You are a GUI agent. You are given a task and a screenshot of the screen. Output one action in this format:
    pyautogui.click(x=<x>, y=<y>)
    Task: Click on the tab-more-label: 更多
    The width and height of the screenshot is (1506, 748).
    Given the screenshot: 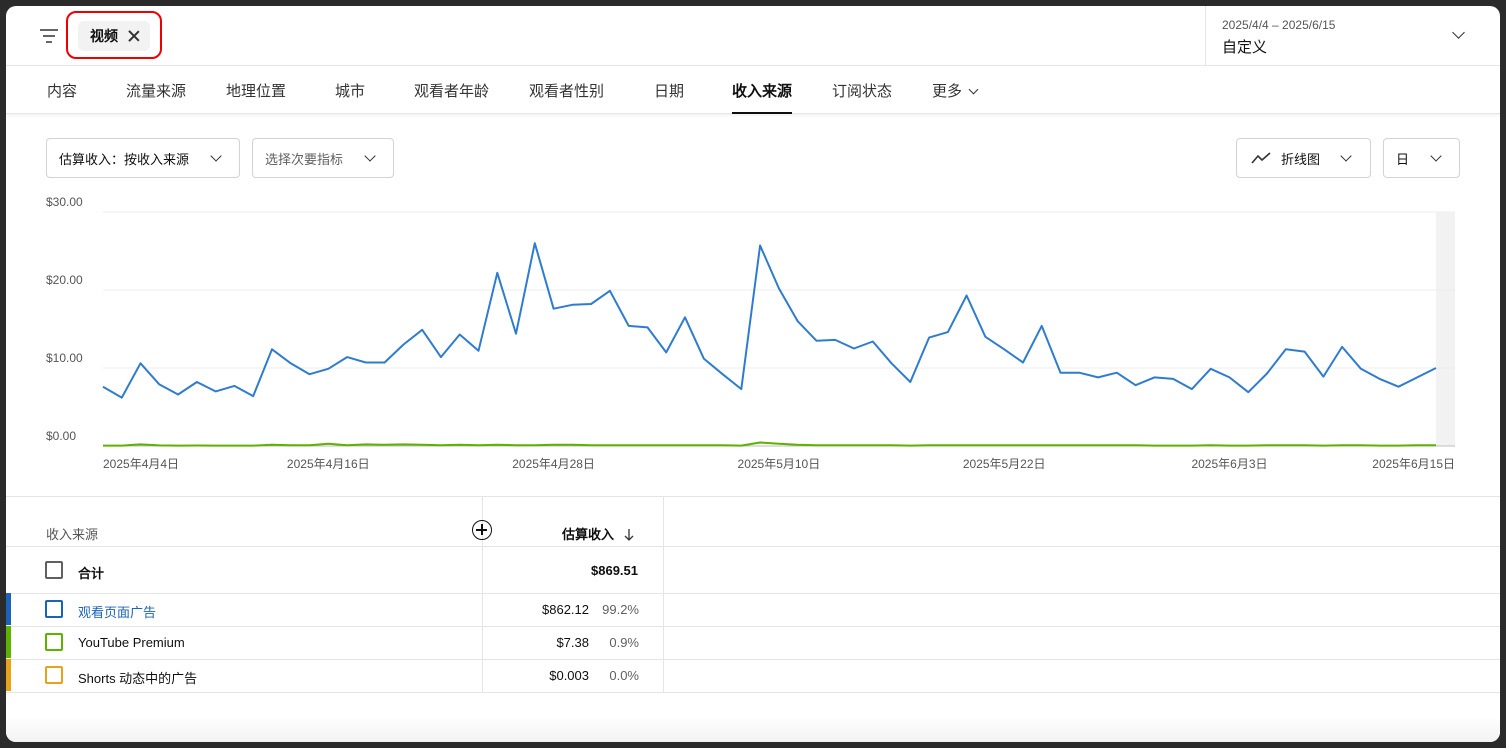 What is the action you would take?
    pyautogui.click(x=947, y=91)
    